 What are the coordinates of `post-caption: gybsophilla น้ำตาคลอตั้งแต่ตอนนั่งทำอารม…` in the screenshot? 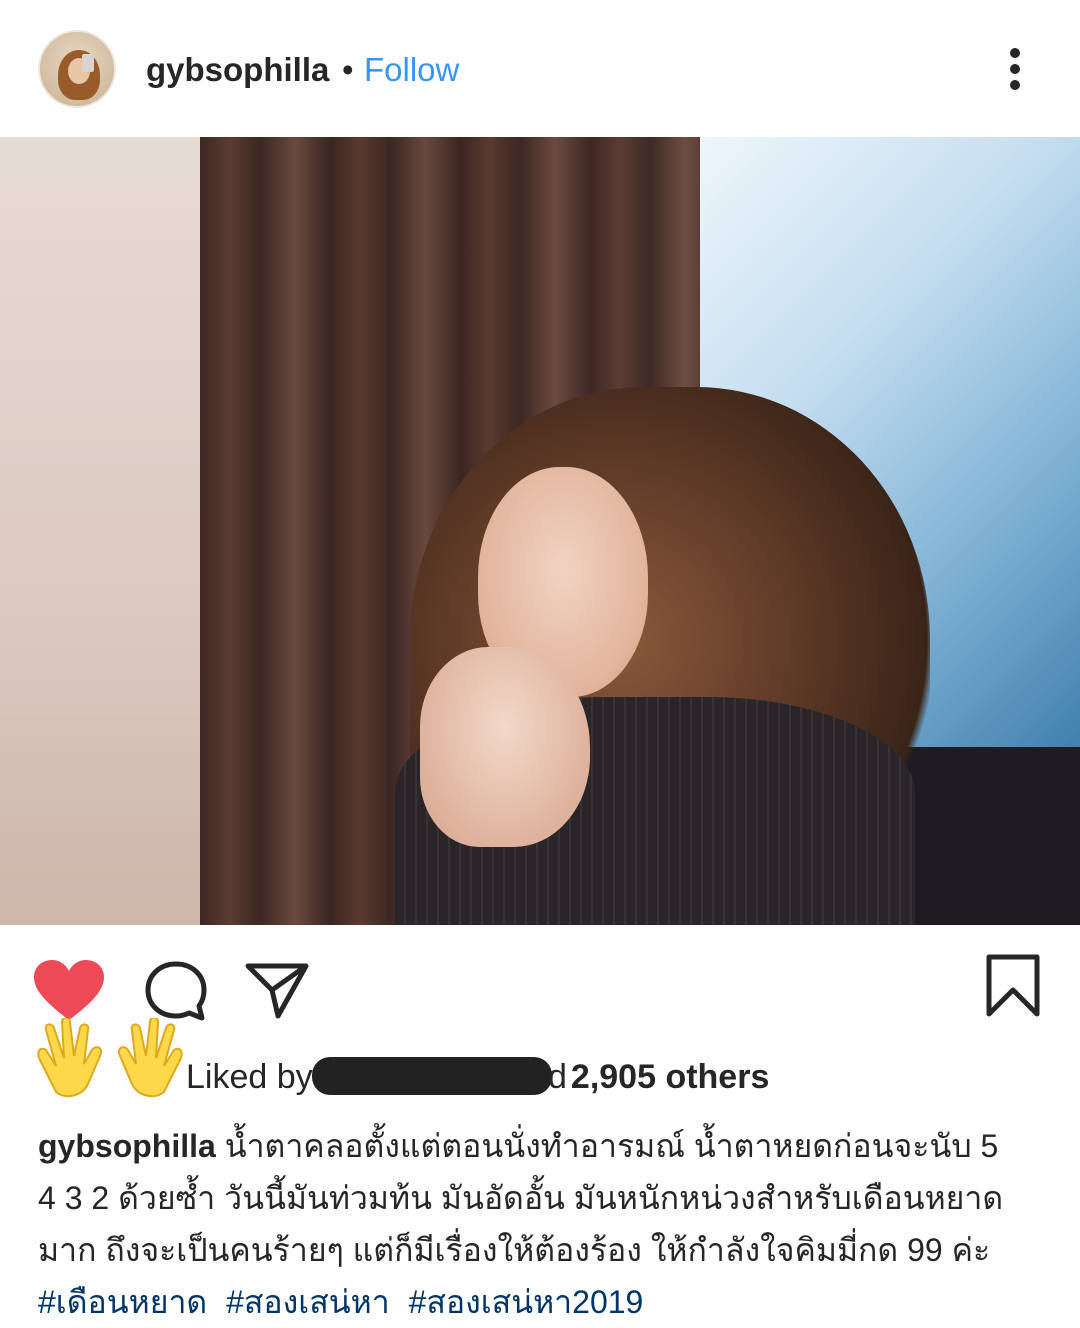 It's located at (543, 1224).